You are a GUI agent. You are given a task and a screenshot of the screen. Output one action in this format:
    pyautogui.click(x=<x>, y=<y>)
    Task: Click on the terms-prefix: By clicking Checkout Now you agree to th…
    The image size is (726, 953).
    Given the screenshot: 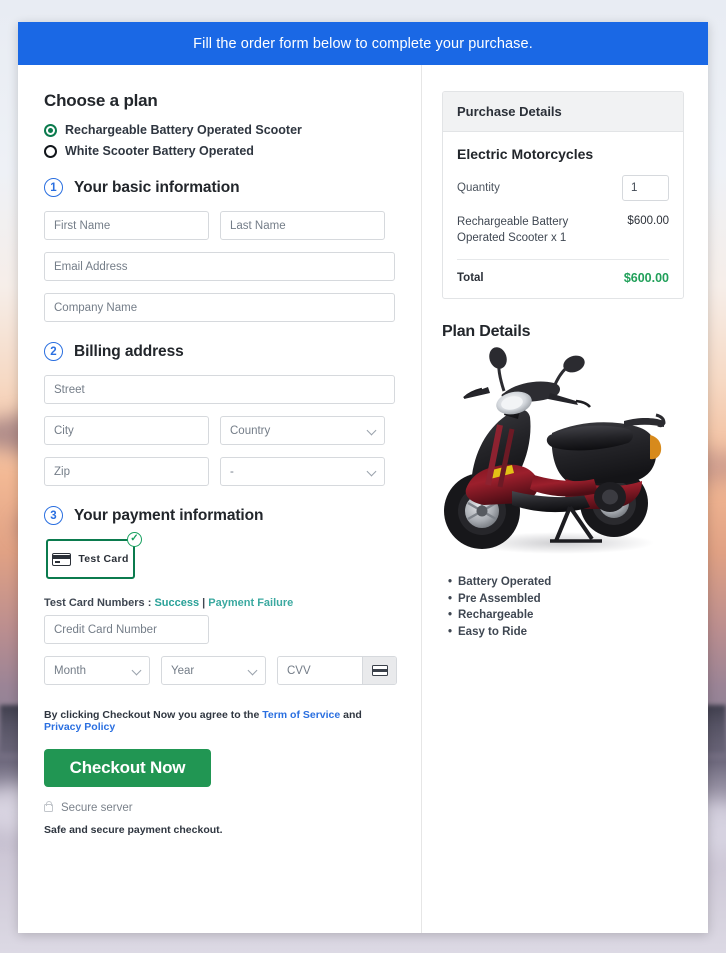 What is the action you would take?
    pyautogui.click(x=153, y=715)
    